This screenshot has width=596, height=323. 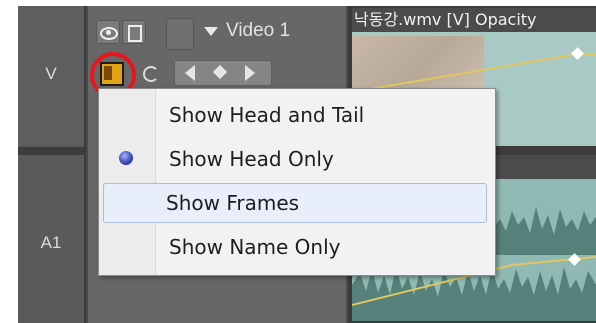 What do you see at coordinates (220, 72) in the screenshot?
I see `keyframe-add-icon` at bounding box center [220, 72].